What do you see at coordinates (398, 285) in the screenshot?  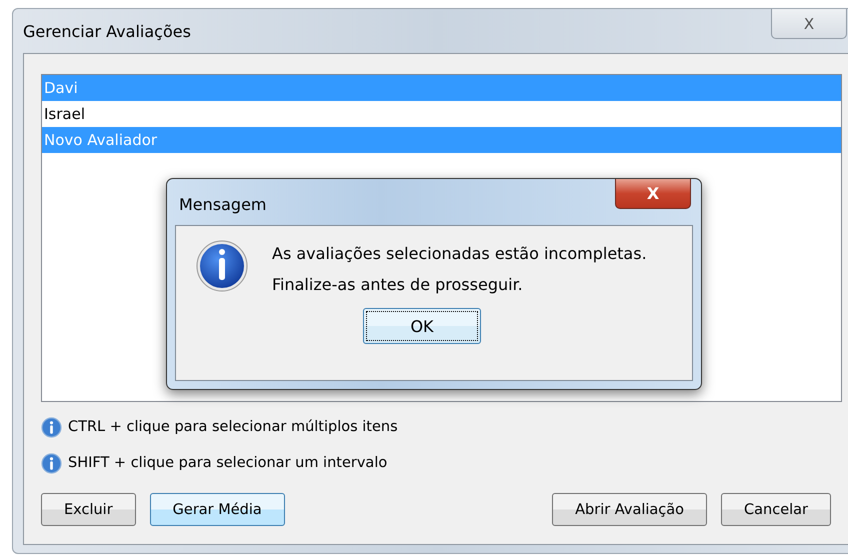 I see `message-text: Finalize-as antes de prosseguir.` at bounding box center [398, 285].